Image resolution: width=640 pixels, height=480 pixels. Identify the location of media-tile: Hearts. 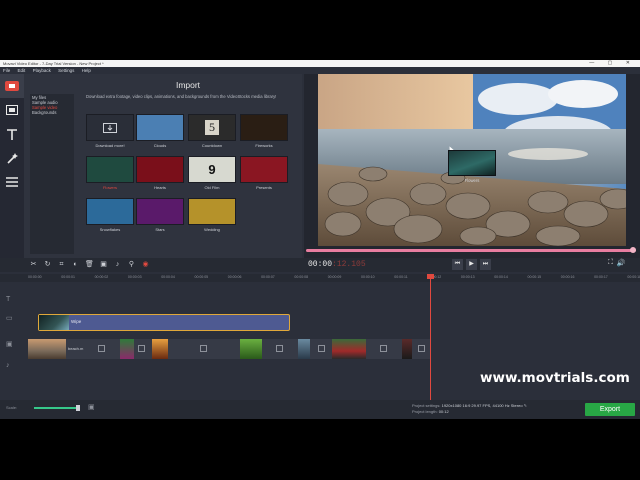
(160, 175).